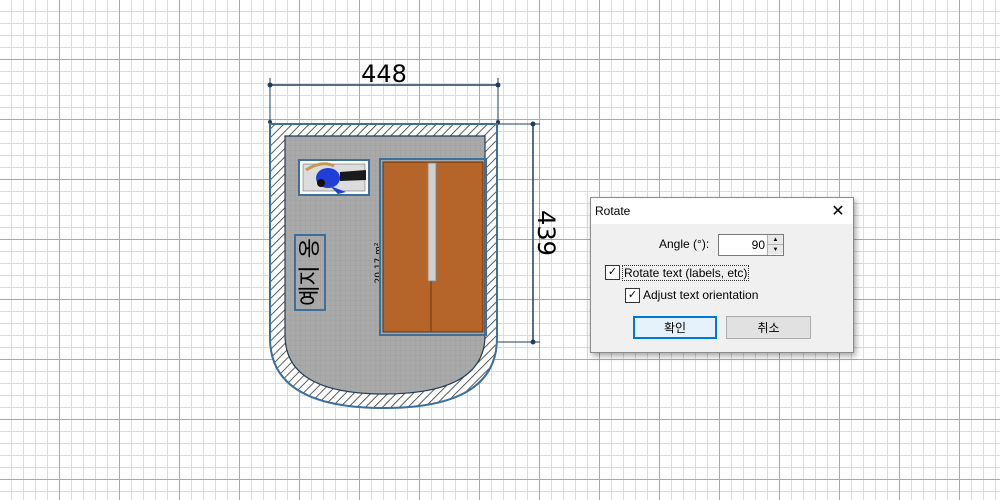 This screenshot has height=500, width=1000. What do you see at coordinates (700, 295) in the screenshot?
I see `adjust-orientation-label: Adjust text orientation` at bounding box center [700, 295].